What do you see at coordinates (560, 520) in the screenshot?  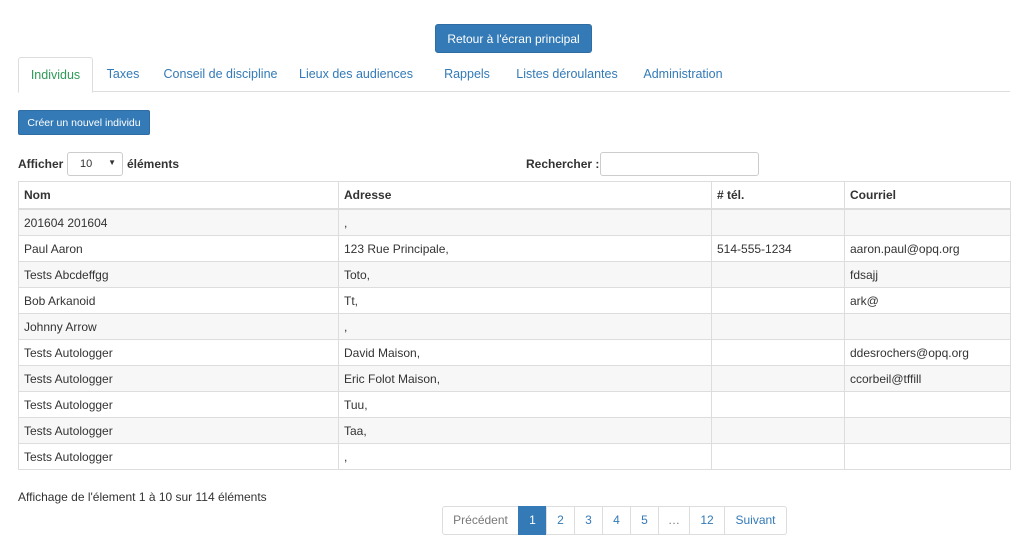 I see `pagination-page-2: 2` at bounding box center [560, 520].